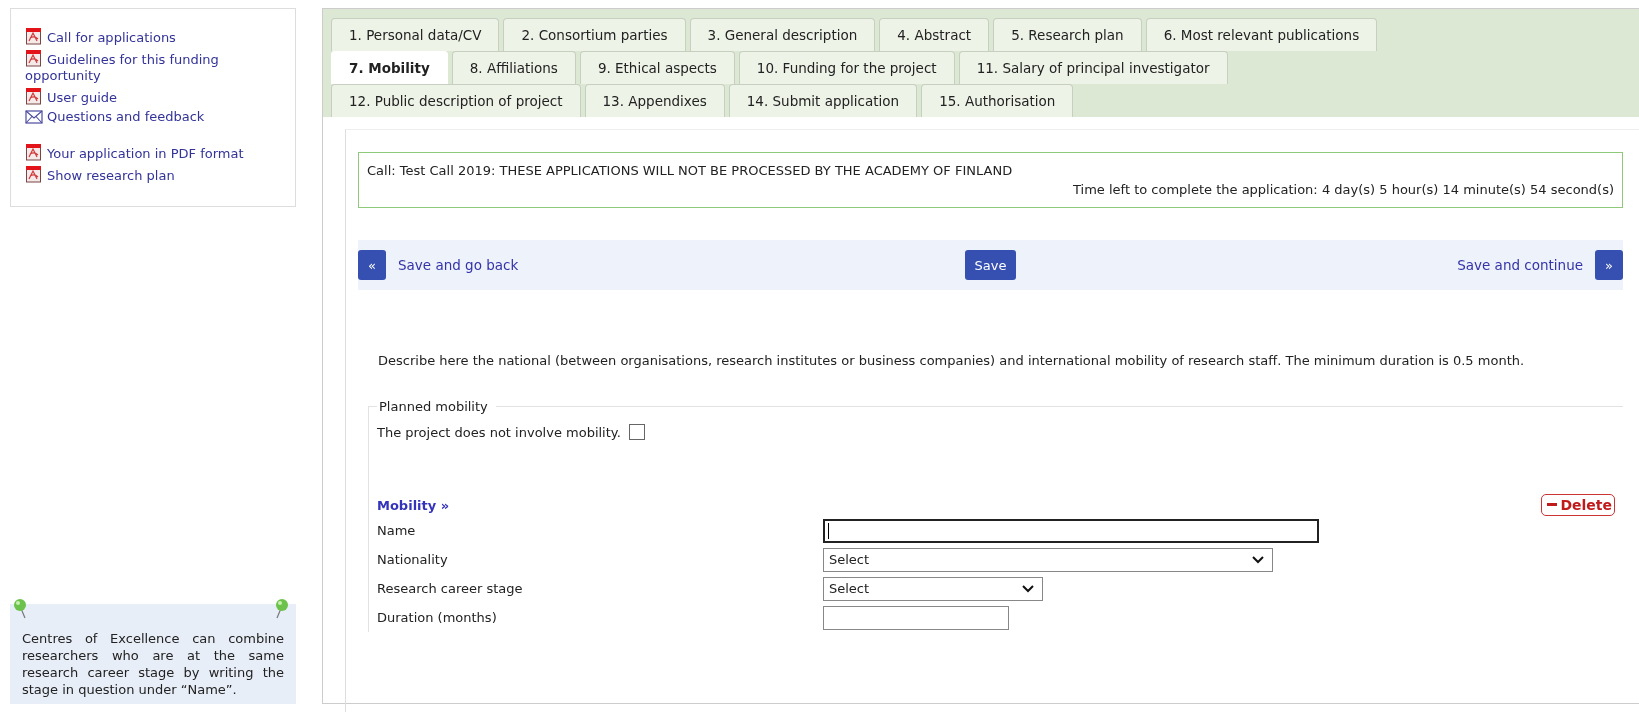 This screenshot has height=712, width=1639. I want to click on mobility-heading: Mobility », so click(413, 505).